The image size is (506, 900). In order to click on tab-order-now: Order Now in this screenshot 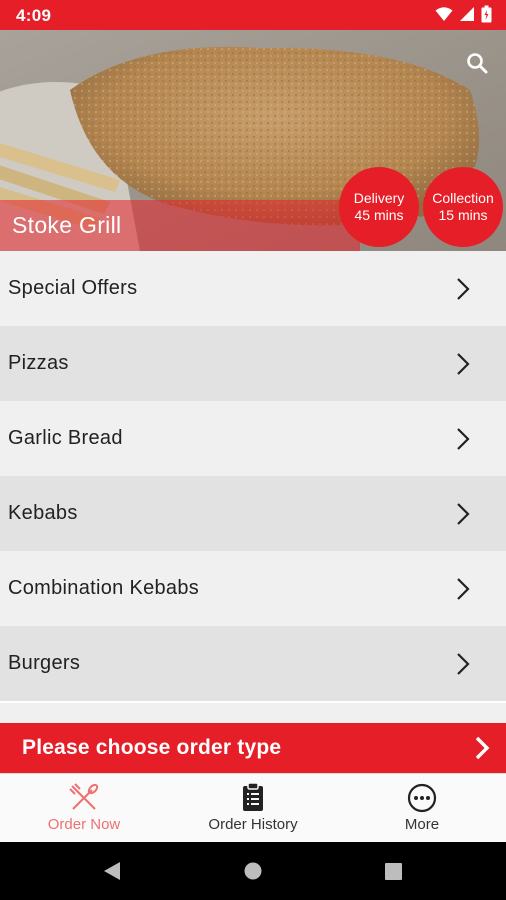, I will do `click(84, 808)`.